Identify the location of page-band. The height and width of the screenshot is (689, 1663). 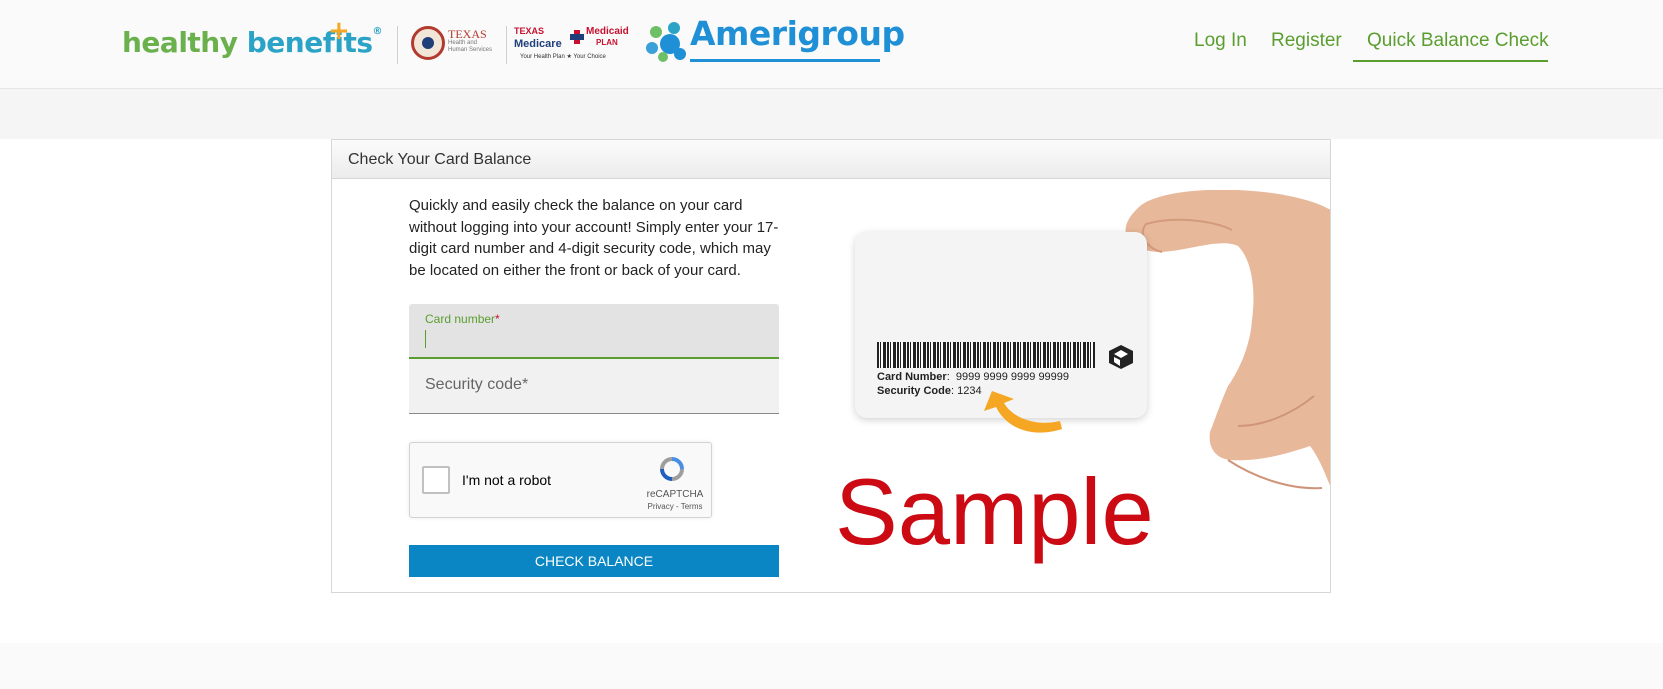
(831, 114).